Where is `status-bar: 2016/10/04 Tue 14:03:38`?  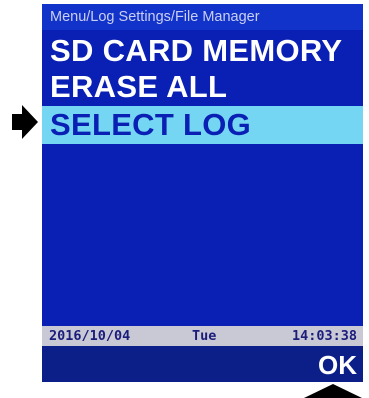
status-bar: 2016/10/04 Tue 14:03:38 is located at coordinates (202, 336).